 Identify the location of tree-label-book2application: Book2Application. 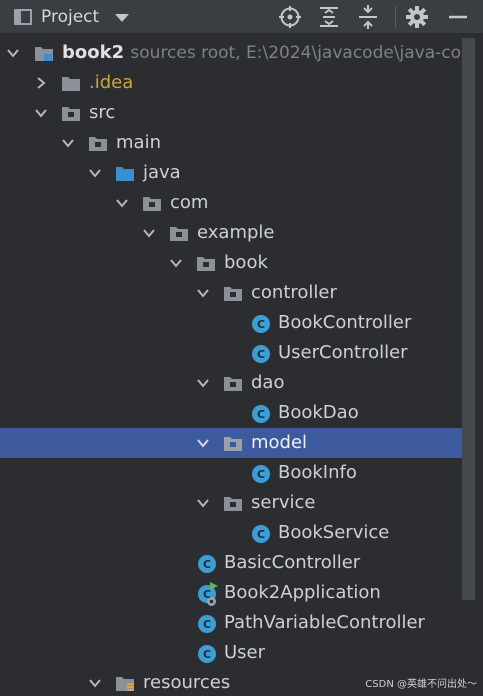
(302, 592).